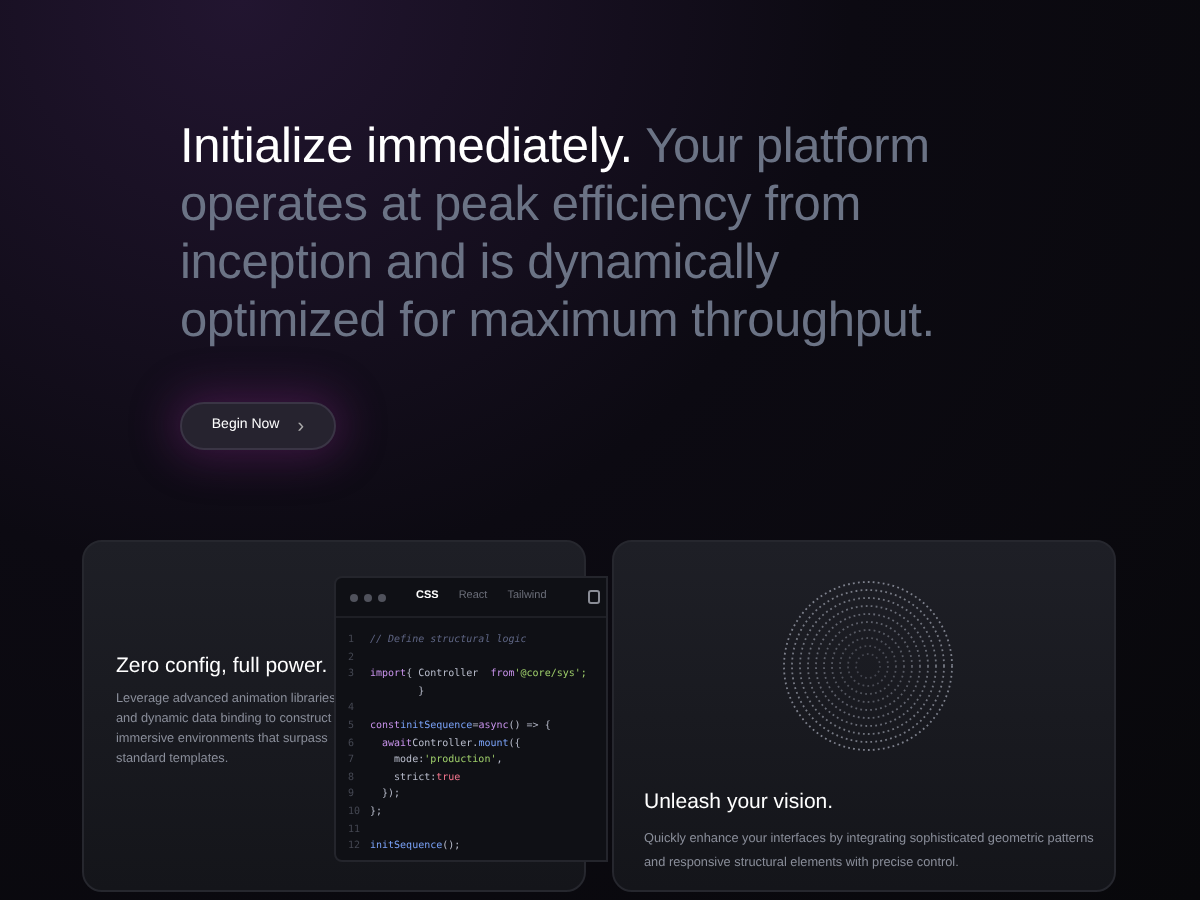  What do you see at coordinates (739, 803) in the screenshot?
I see `card-title: Unleash your vision.` at bounding box center [739, 803].